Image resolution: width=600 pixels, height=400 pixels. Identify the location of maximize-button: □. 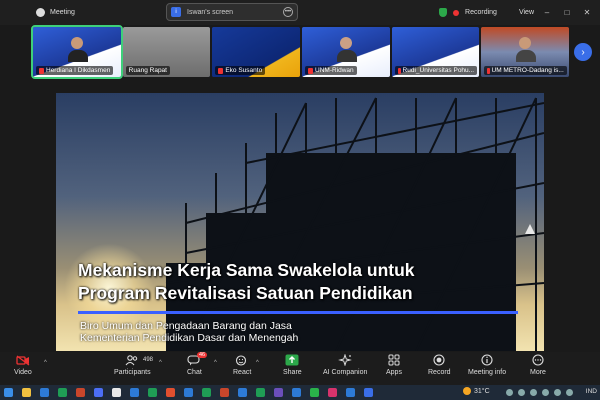
(567, 12).